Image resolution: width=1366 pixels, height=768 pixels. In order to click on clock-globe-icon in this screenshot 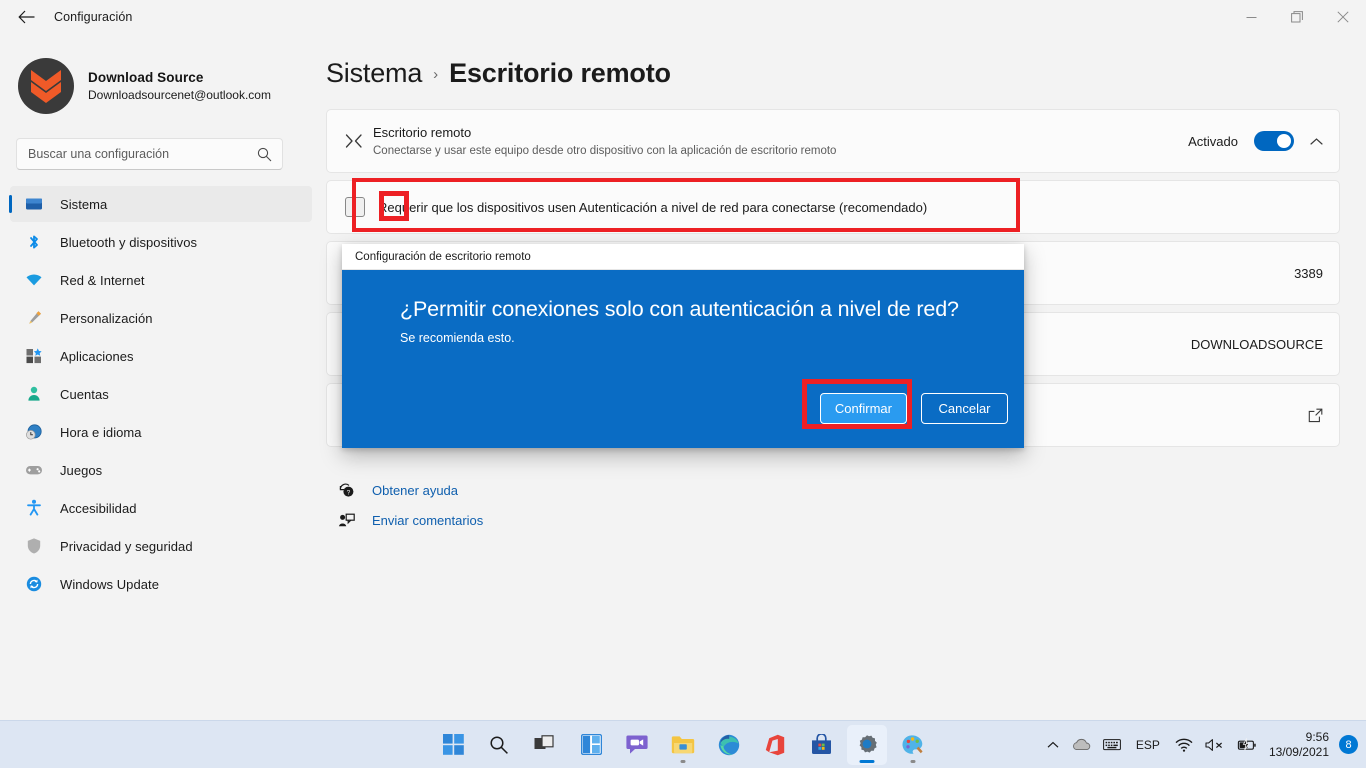, I will do `click(34, 432)`.